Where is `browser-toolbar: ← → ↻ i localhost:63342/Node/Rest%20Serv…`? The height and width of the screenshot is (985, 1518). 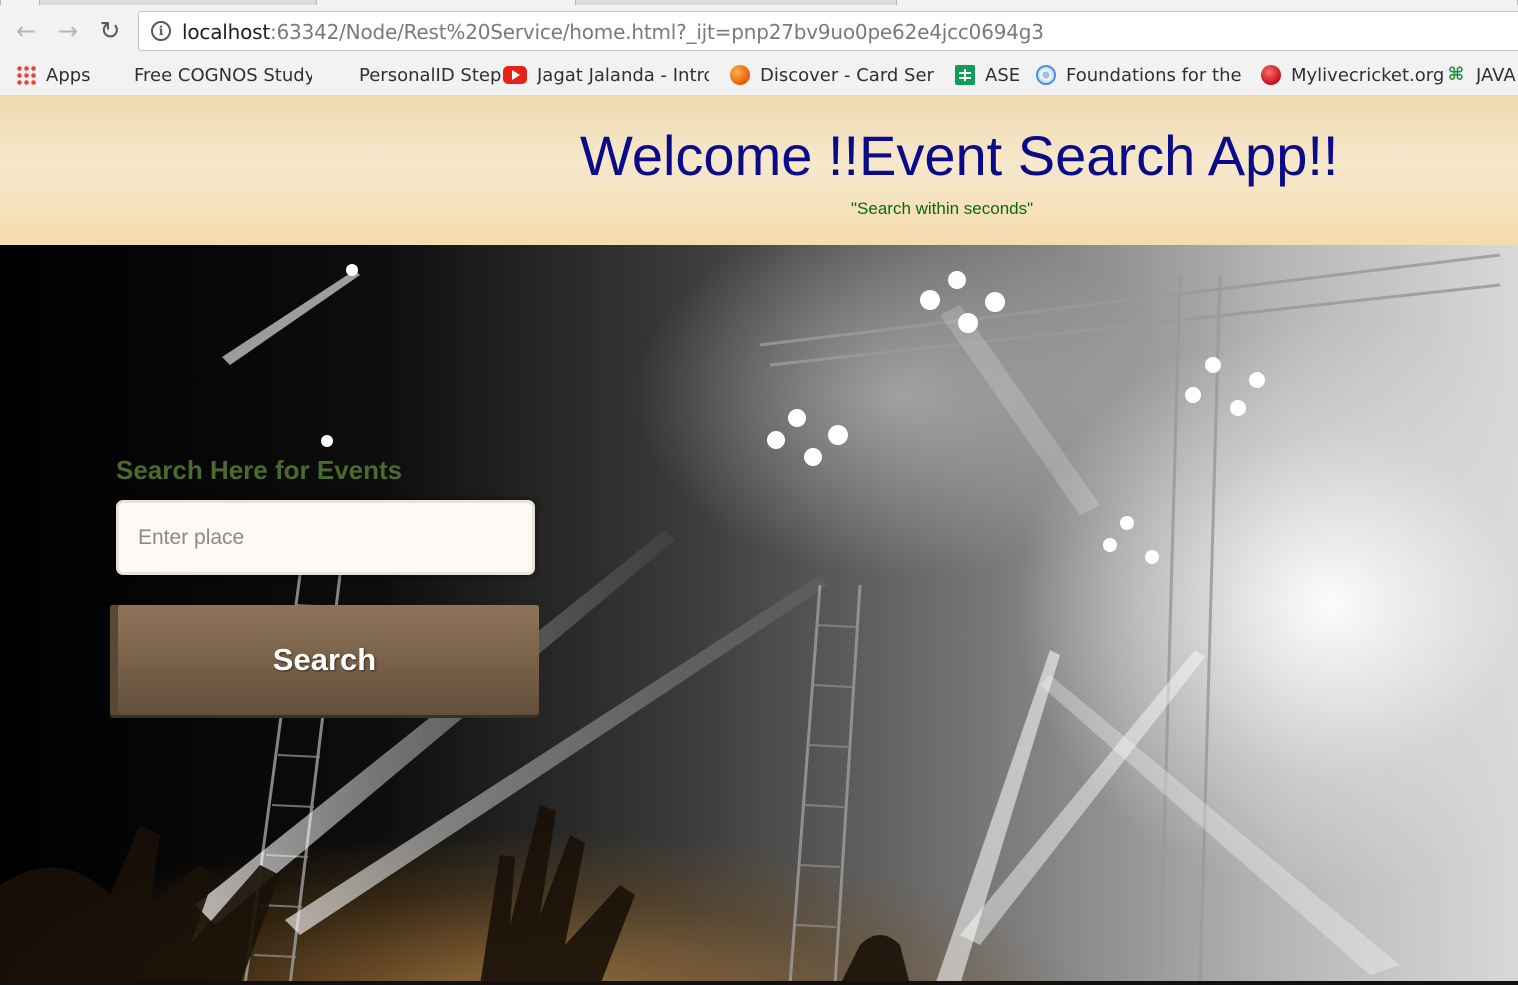
browser-toolbar: ← → ↻ i localhost:63342/Node/Rest%20Serv… is located at coordinates (759, 31).